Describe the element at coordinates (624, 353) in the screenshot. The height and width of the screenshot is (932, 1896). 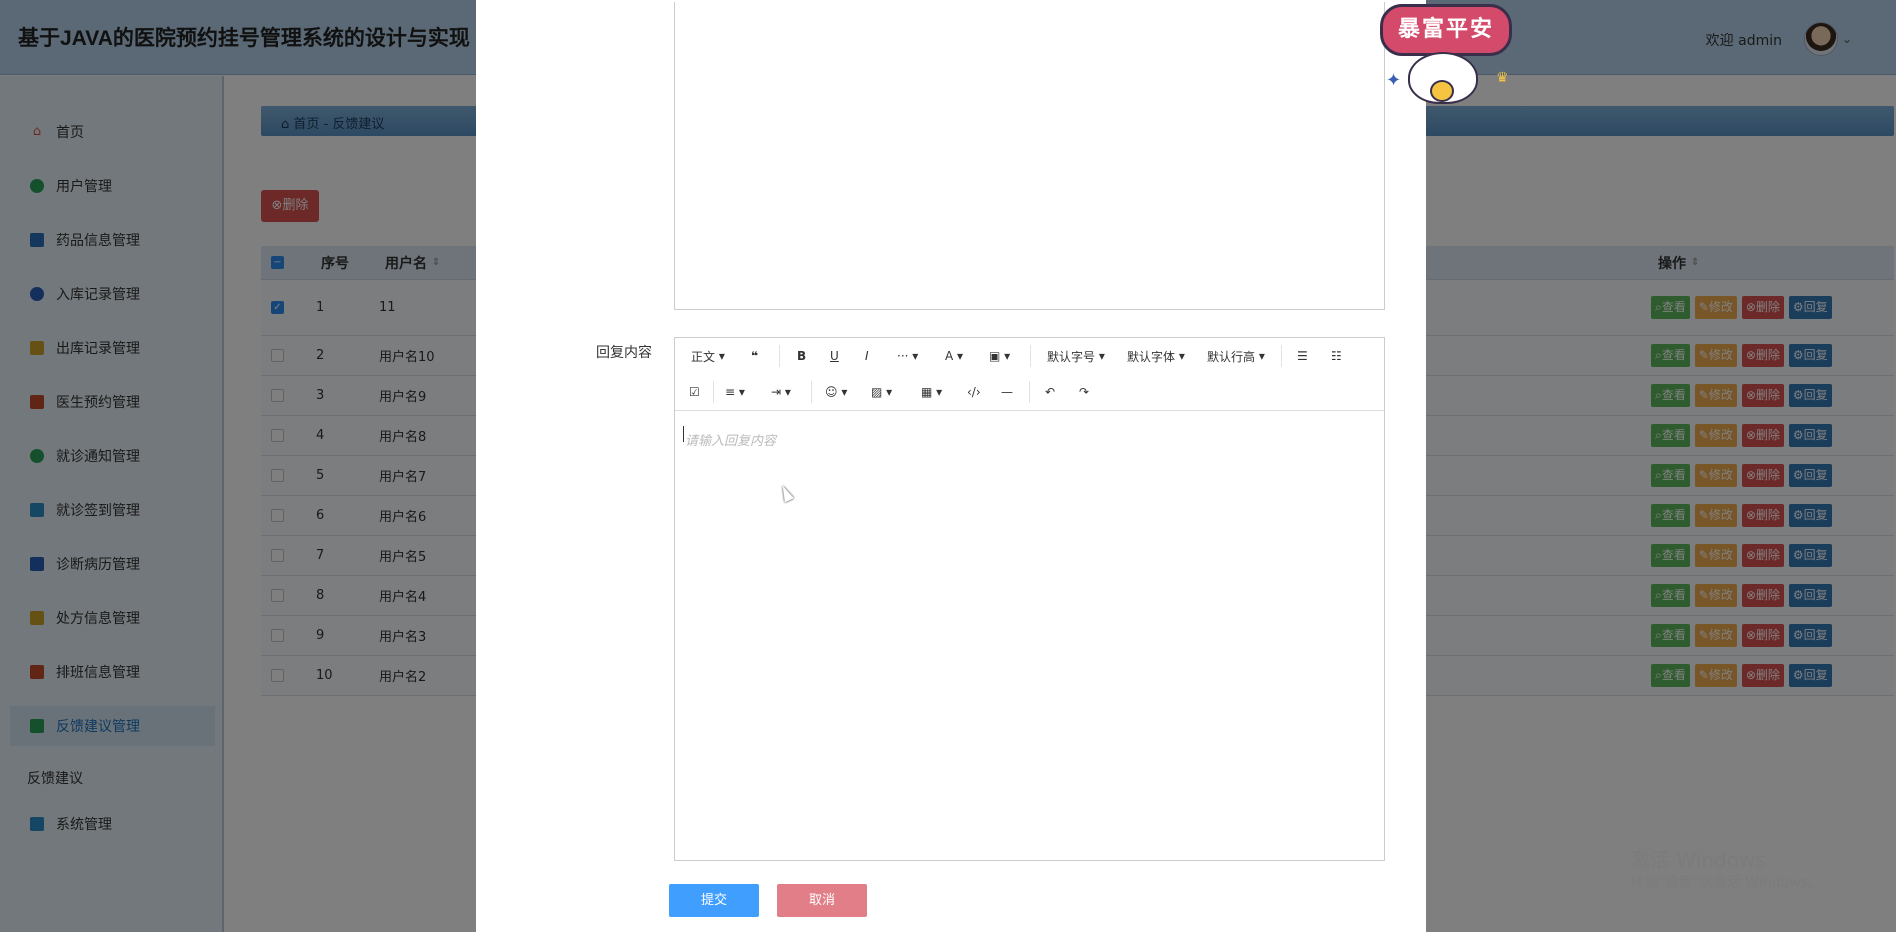
I see `reply-label: 回复内容` at that location.